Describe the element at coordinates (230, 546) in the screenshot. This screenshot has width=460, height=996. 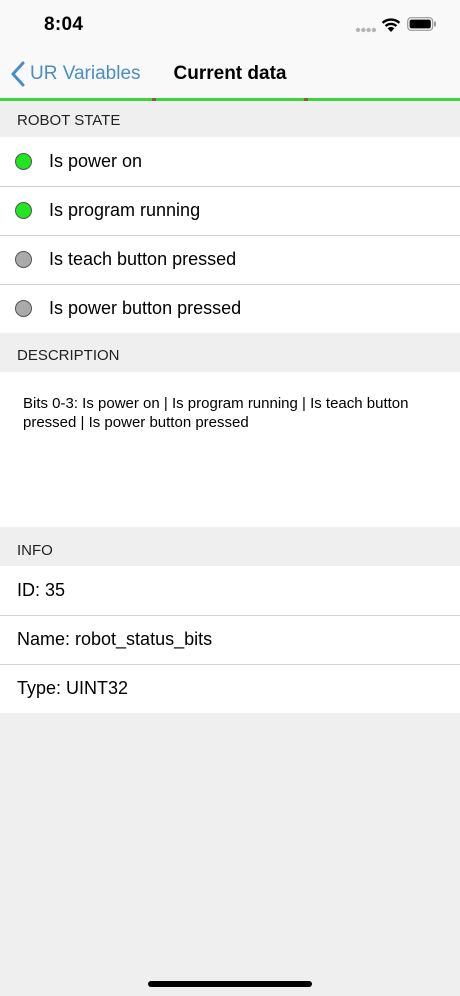
I see `section-header-info: INFO` at that location.